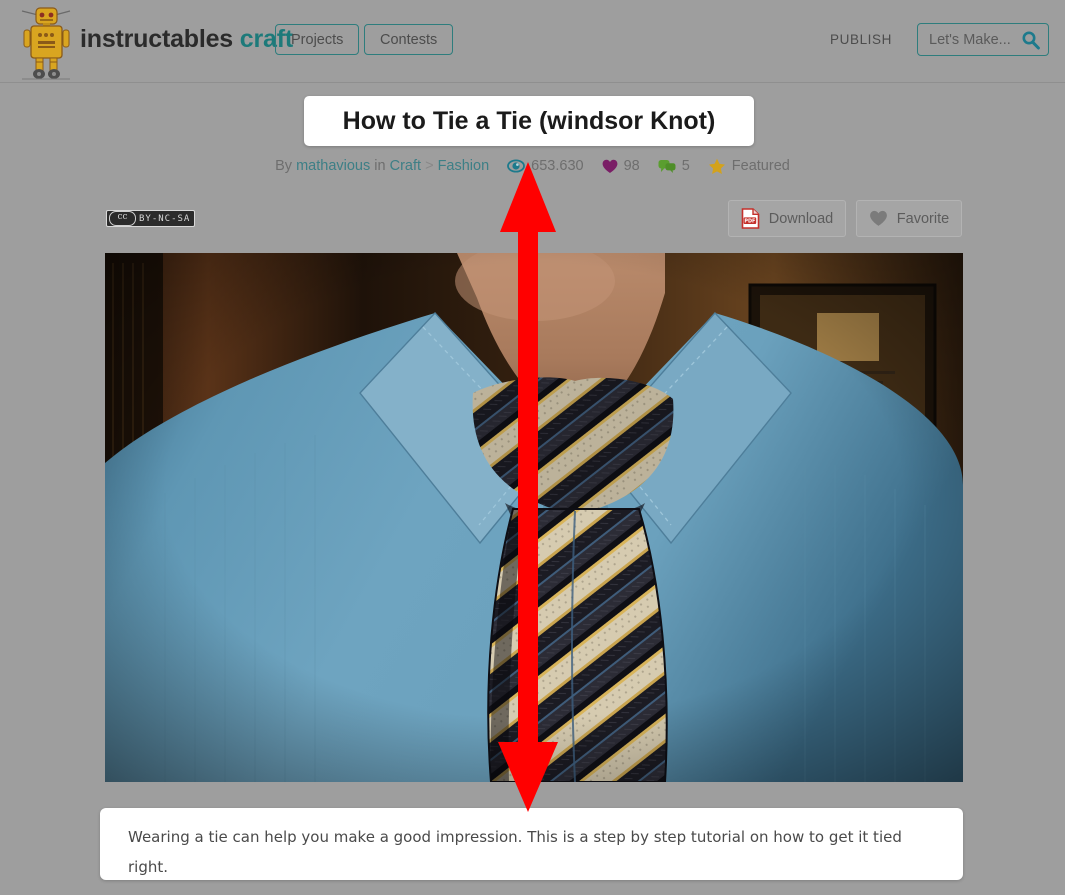 This screenshot has width=1065, height=895. Describe the element at coordinates (333, 166) in the screenshot. I see `author-link: mathavious` at that location.